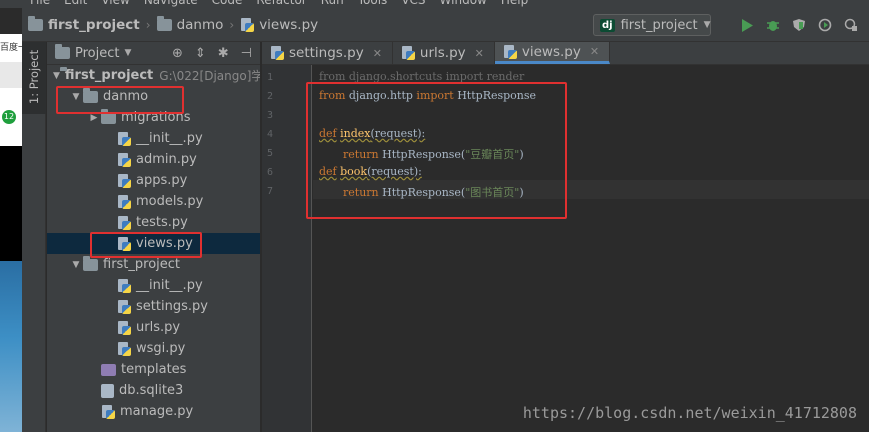 The image size is (869, 432). I want to click on external-window-strip: 百度一 12, so click(11, 233).